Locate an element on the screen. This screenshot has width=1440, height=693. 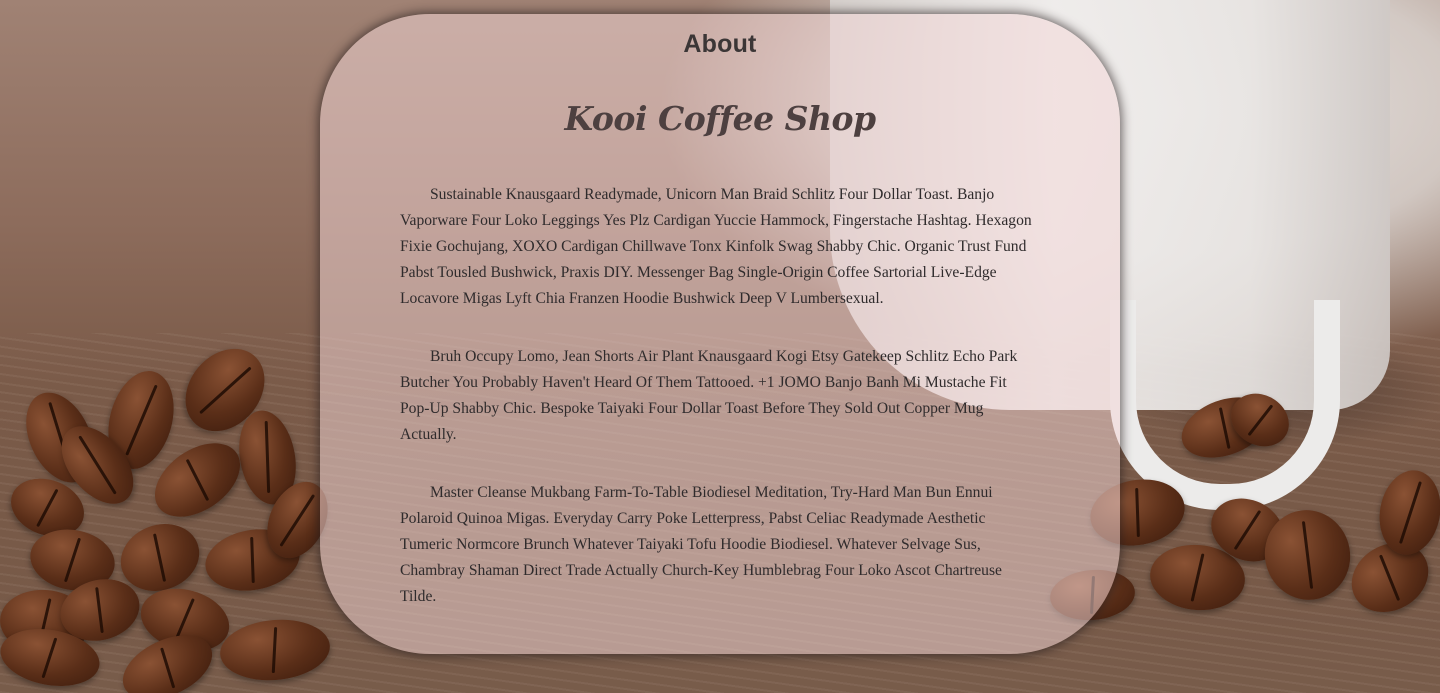
shop-name-title: Kooi Coffee Shop is located at coordinates (720, 118).